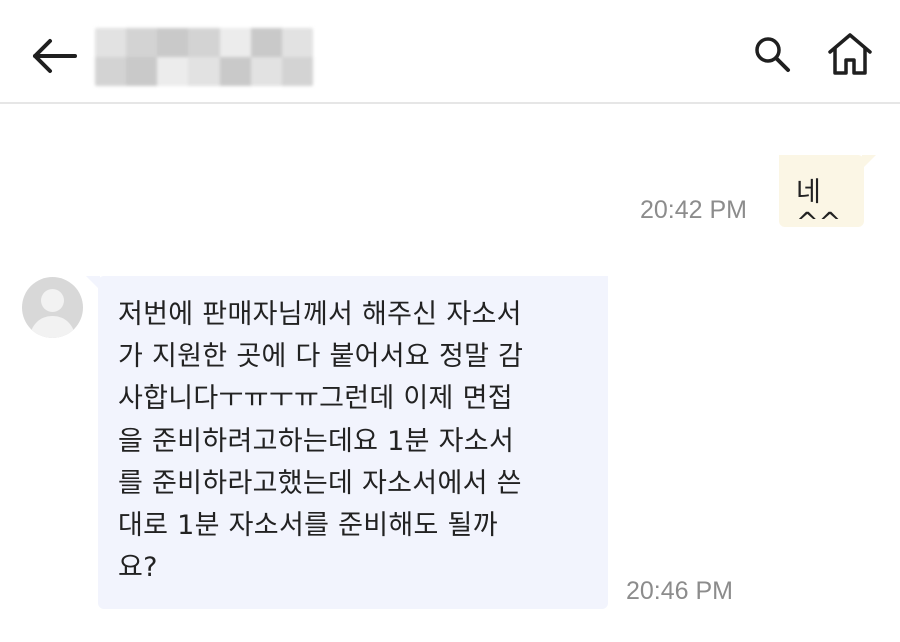  What do you see at coordinates (869, 162) in the screenshot?
I see `outgoing-bubble-tail` at bounding box center [869, 162].